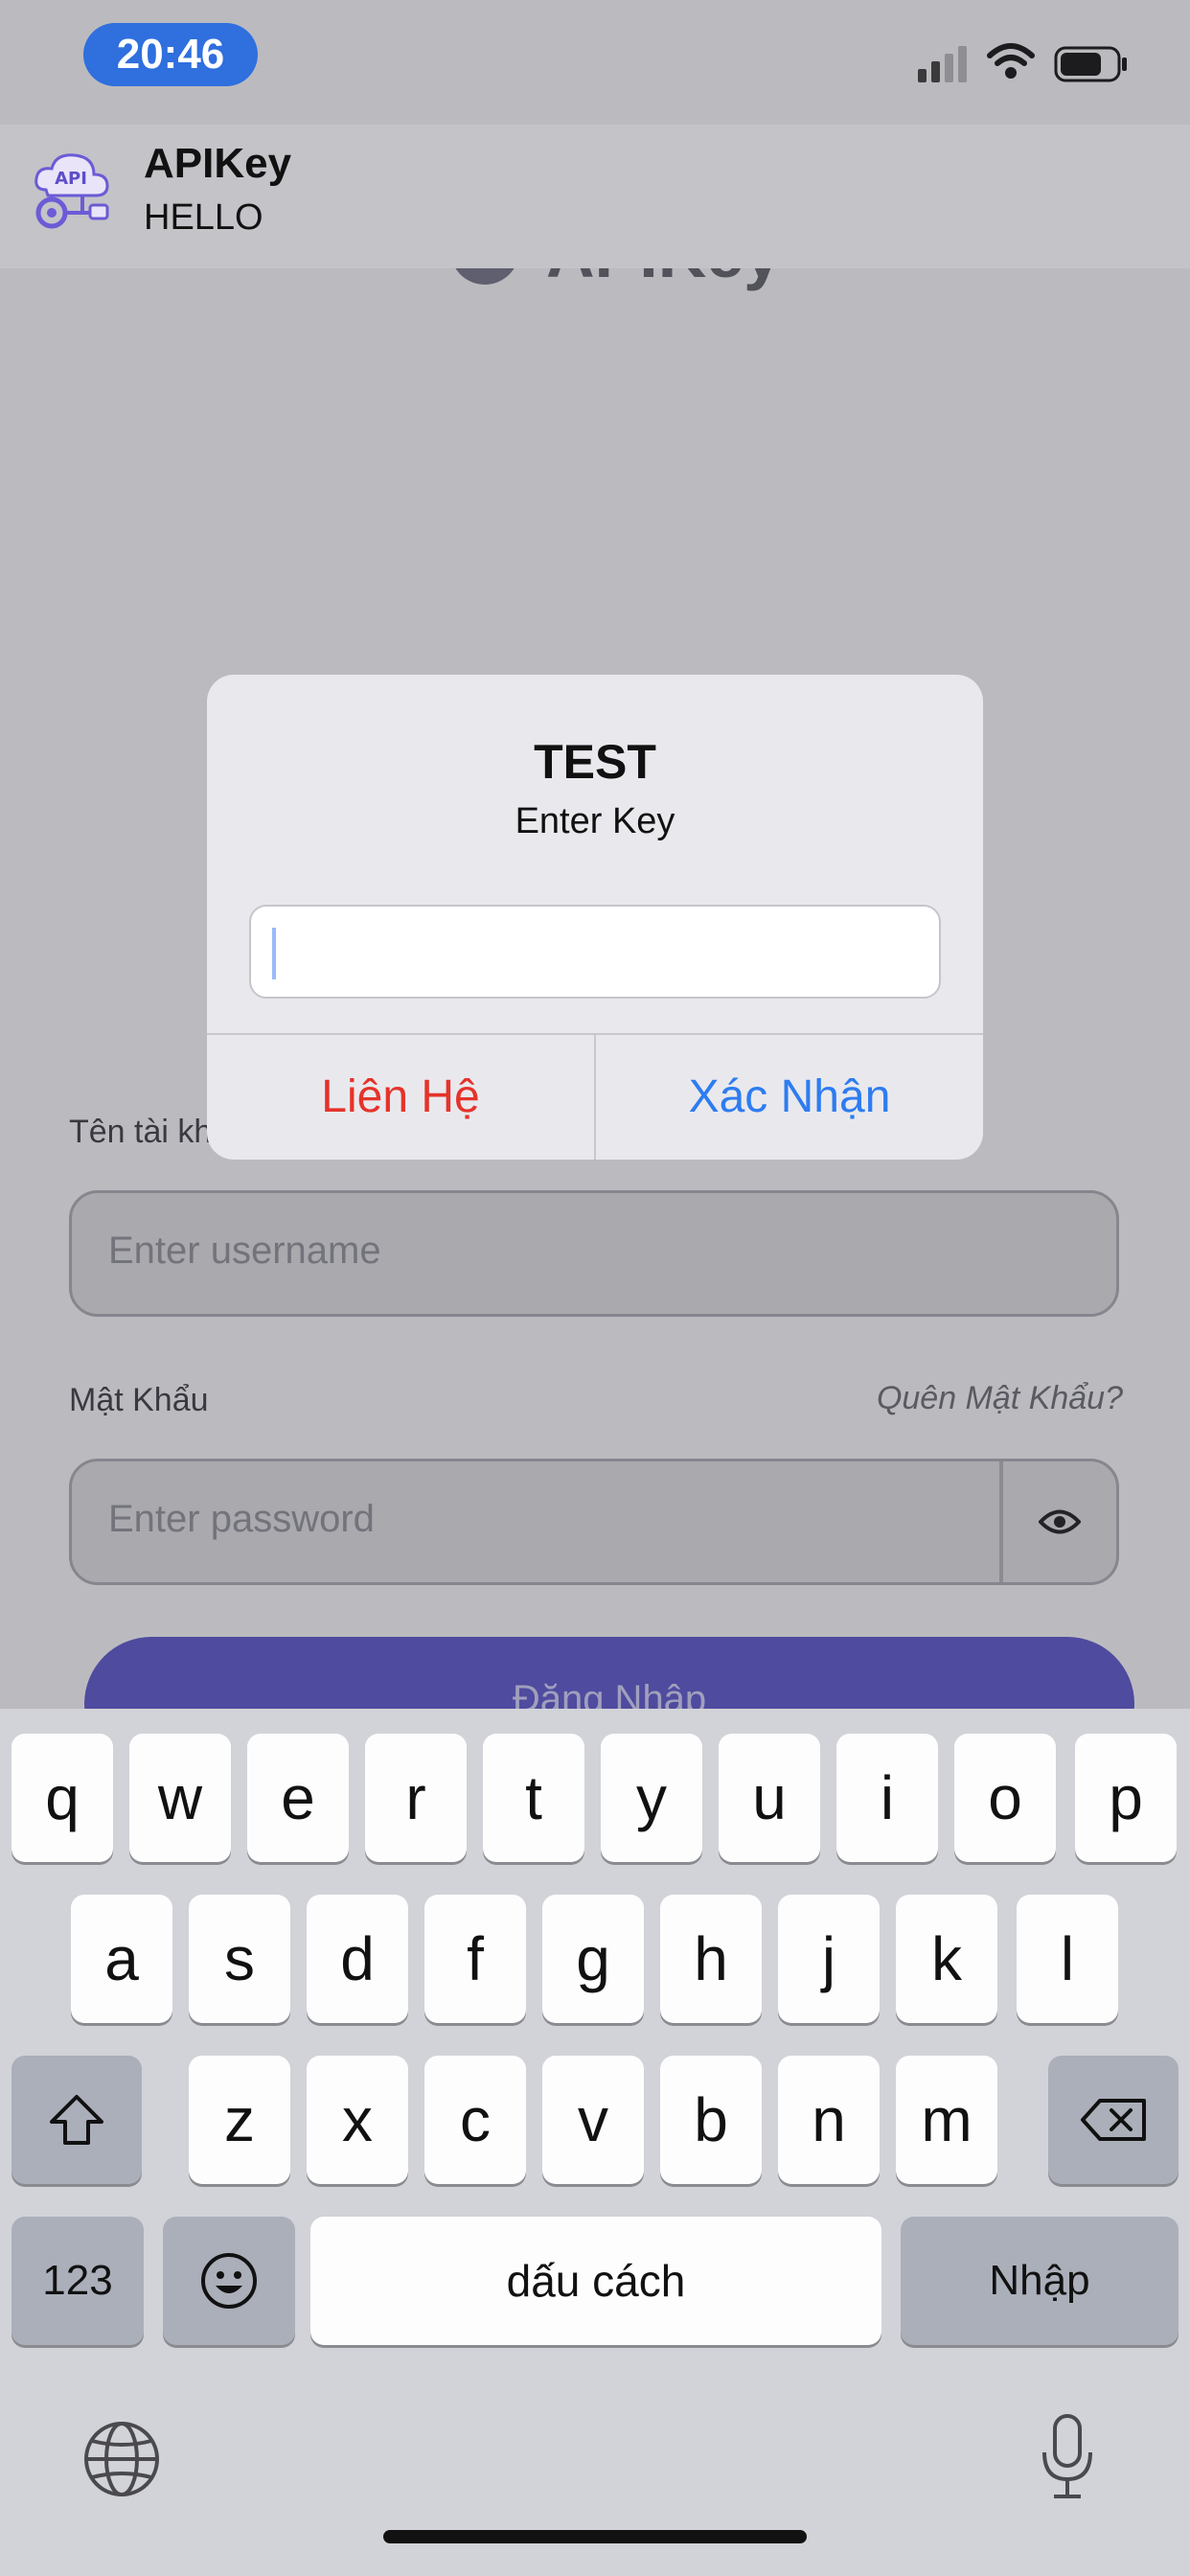 This screenshot has width=1190, height=2576. I want to click on alert-dialog: TEST Enter Key Liên Hệ Xác Nhận, so click(595, 917).